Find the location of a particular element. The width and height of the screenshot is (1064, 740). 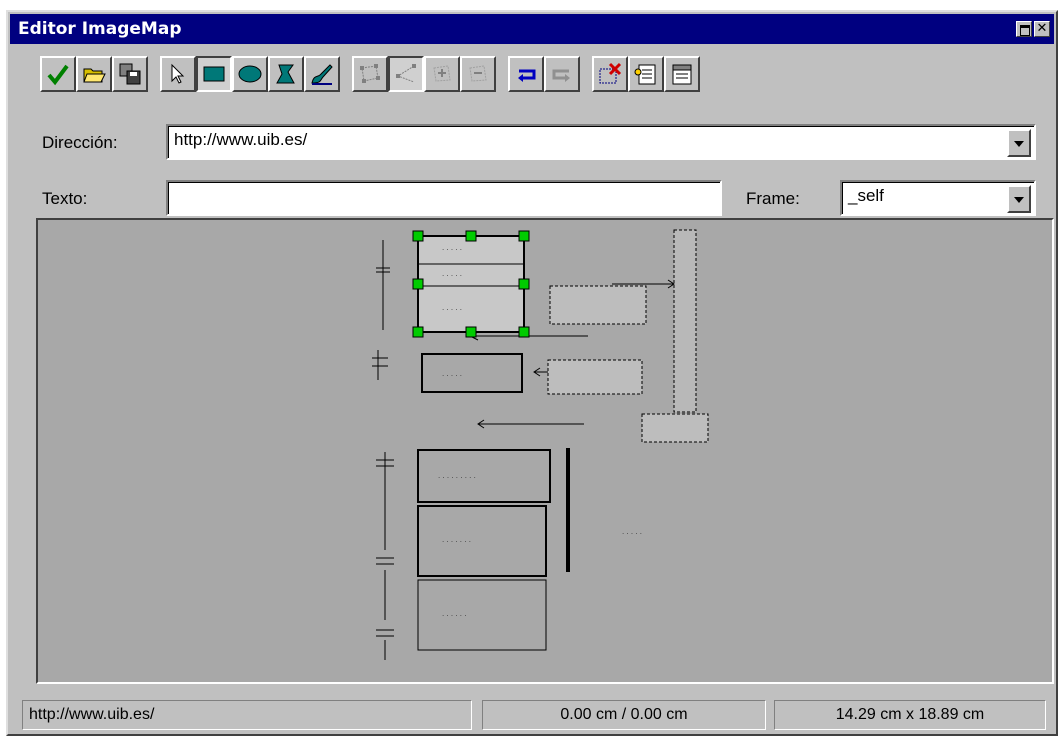

redo-button is located at coordinates (562, 74).